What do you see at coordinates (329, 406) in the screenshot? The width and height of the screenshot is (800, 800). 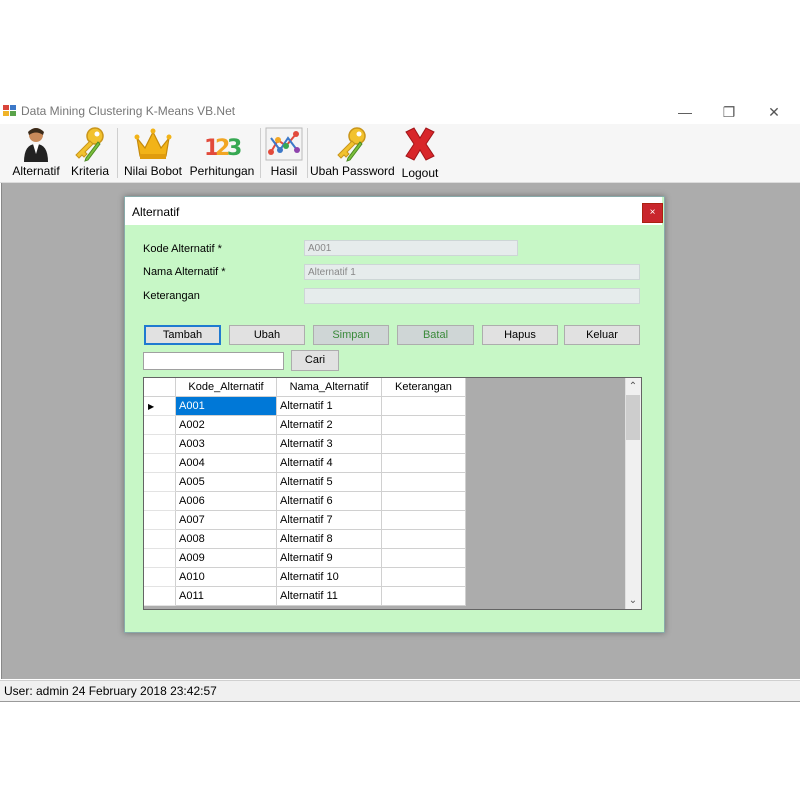 I see `cell-nama: Alternatif 1` at bounding box center [329, 406].